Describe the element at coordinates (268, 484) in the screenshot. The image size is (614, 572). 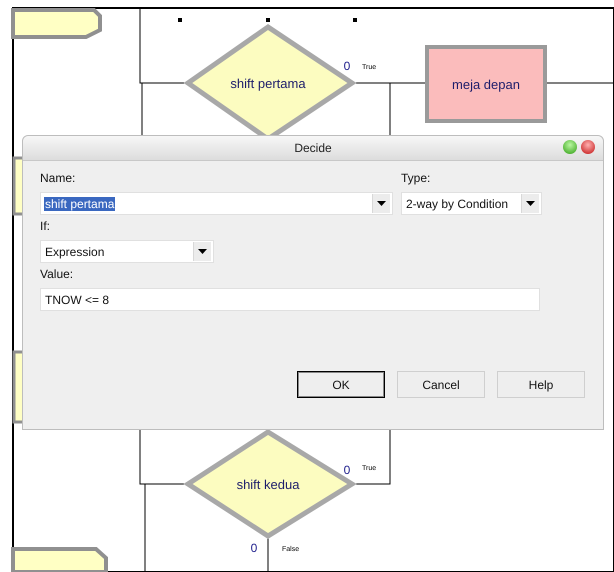
I see `decide-label: shift kedua` at that location.